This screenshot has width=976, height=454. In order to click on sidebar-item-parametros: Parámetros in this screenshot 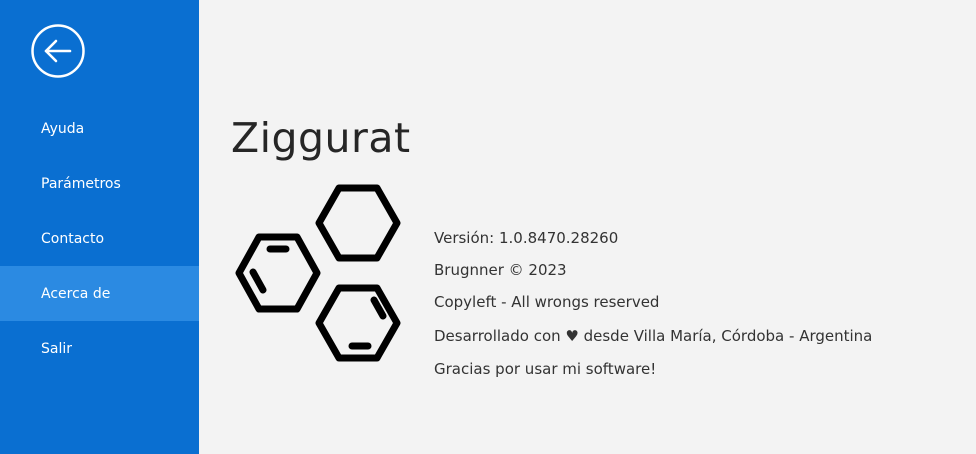, I will do `click(99, 183)`.